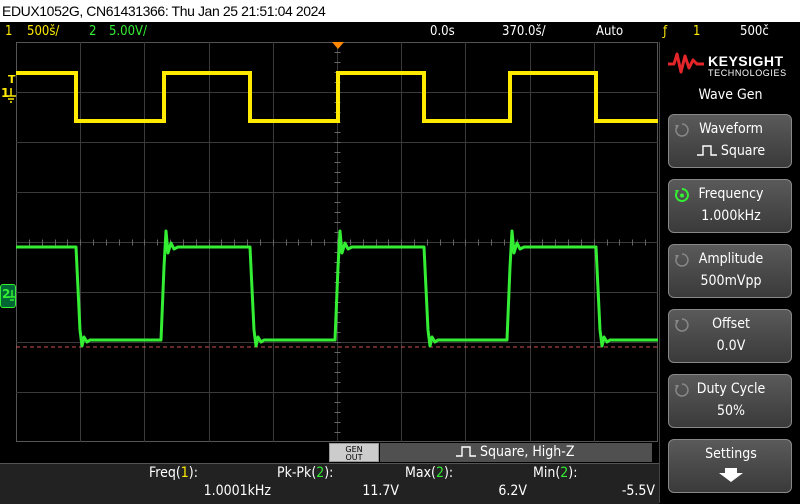 This screenshot has width=800, height=504. I want to click on ch2-ground-marker: 2, so click(8, 296).